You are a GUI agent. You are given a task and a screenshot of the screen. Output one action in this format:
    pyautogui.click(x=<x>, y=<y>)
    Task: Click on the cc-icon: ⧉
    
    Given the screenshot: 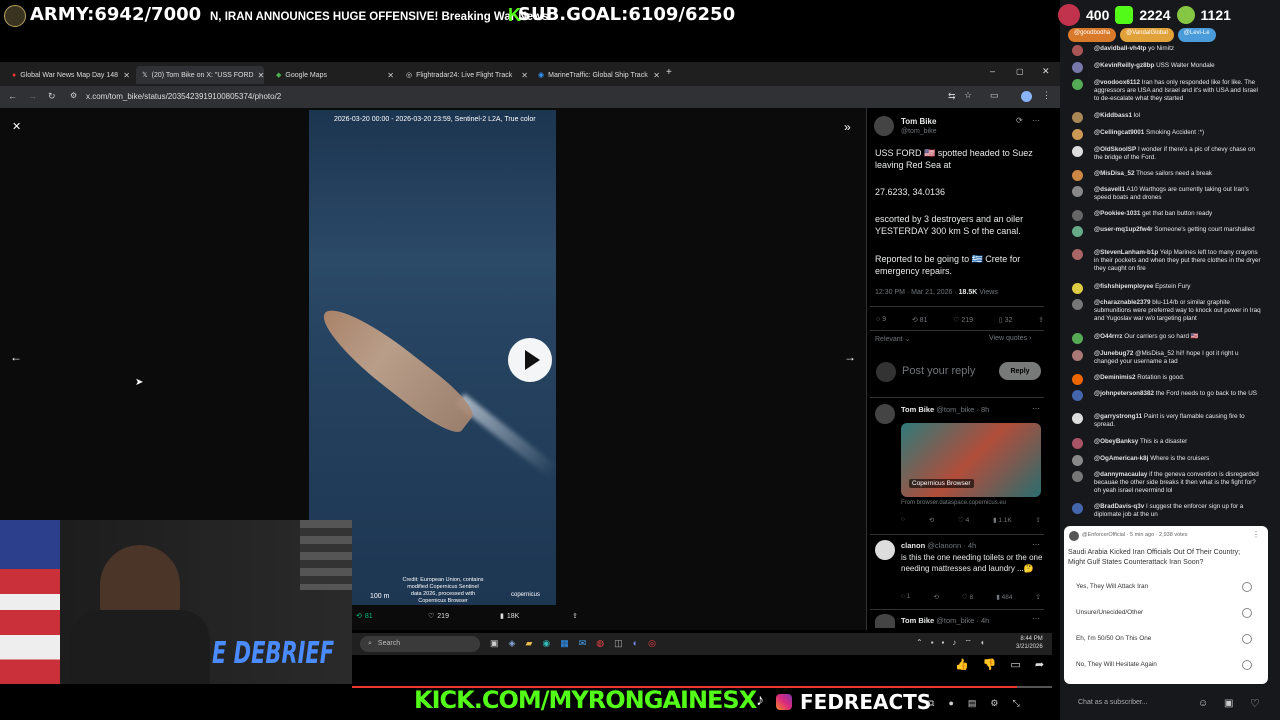 What is the action you would take?
    pyautogui.click(x=931, y=703)
    